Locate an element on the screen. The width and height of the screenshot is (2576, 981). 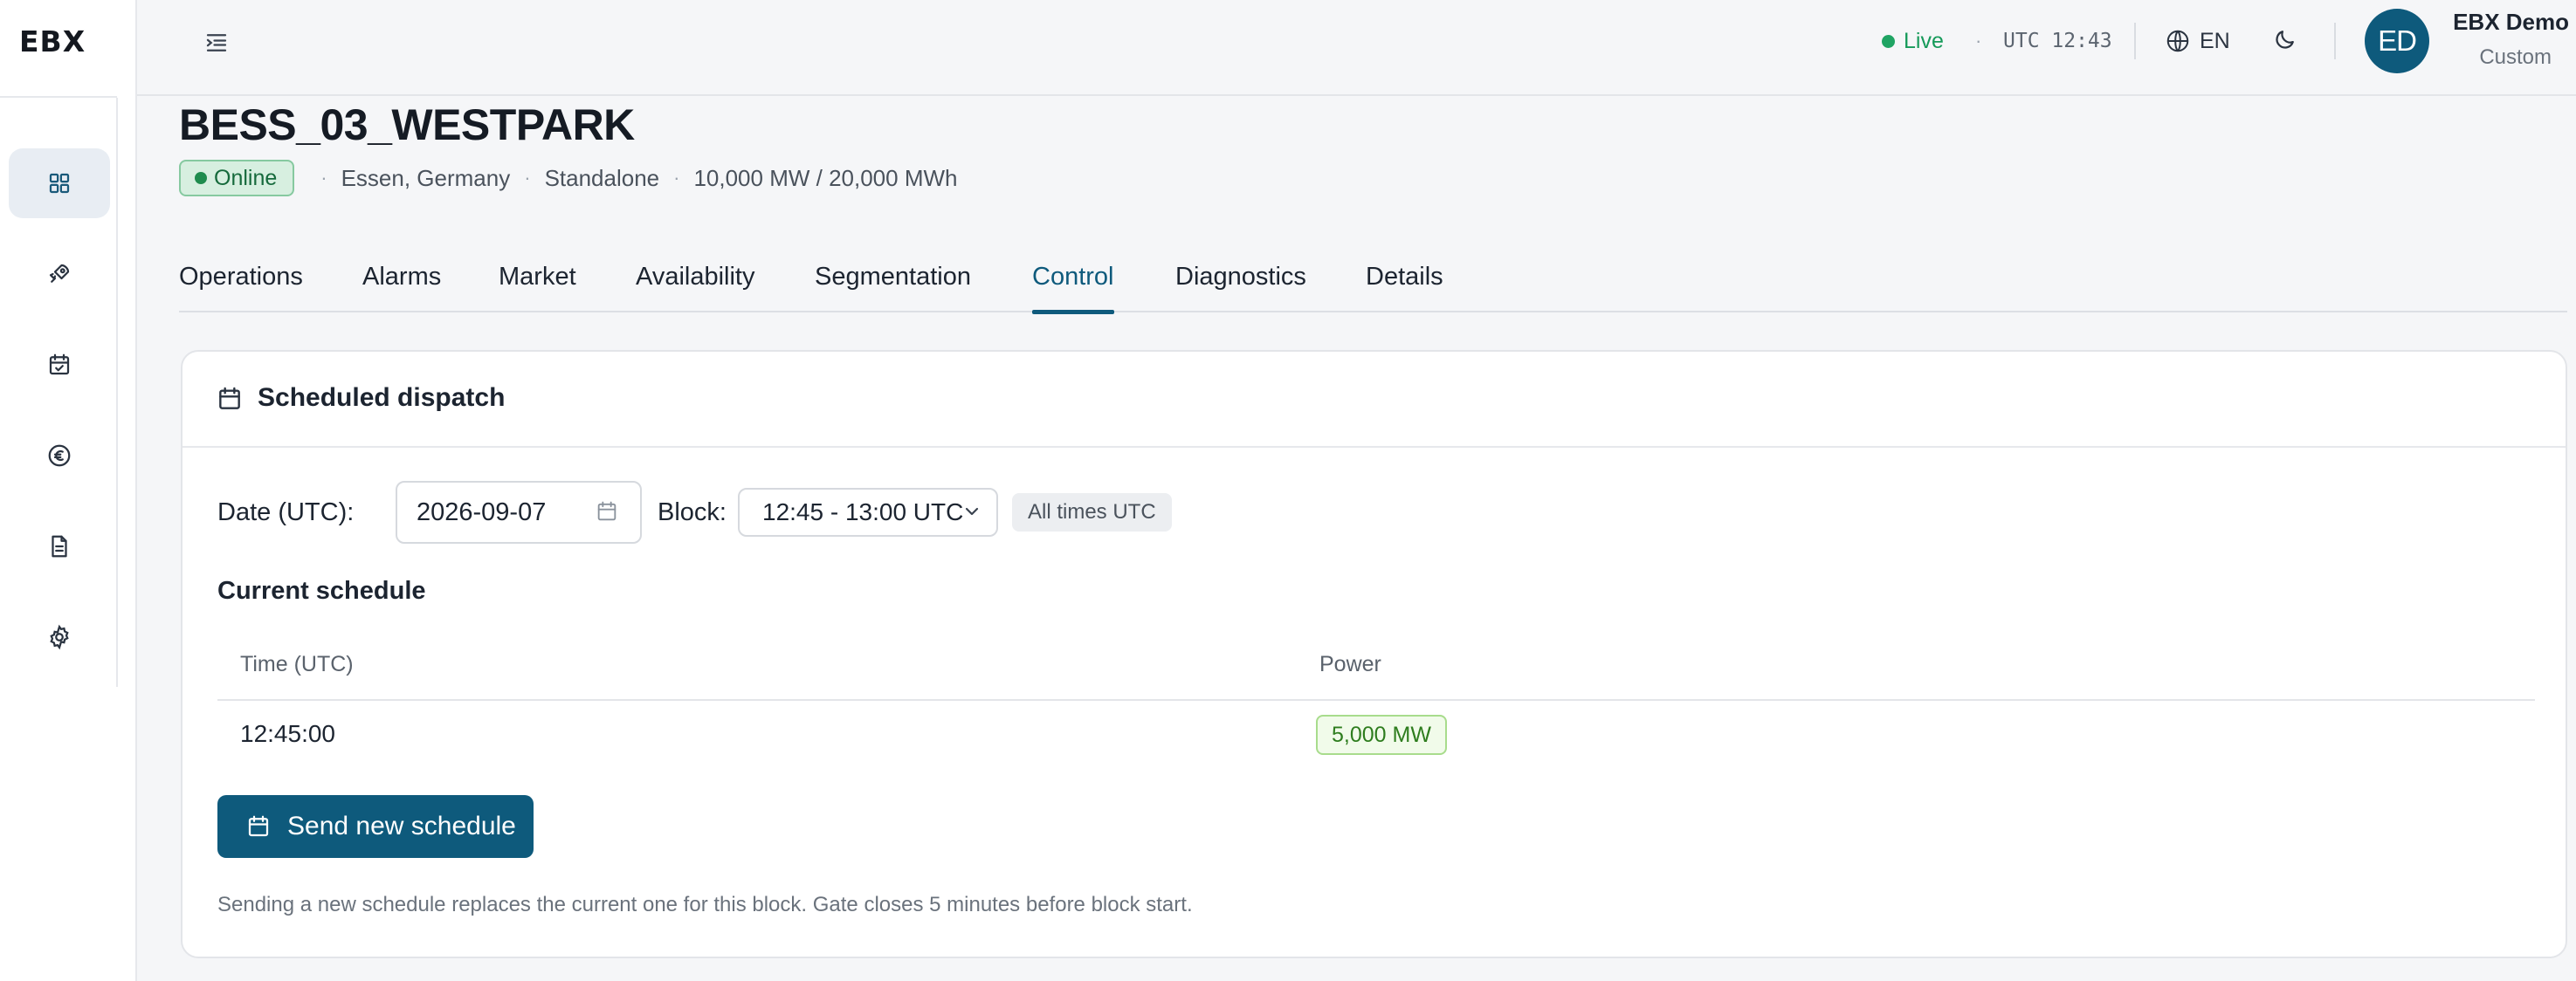
block-select: 12:45 - 13:00 UTC is located at coordinates (868, 512).